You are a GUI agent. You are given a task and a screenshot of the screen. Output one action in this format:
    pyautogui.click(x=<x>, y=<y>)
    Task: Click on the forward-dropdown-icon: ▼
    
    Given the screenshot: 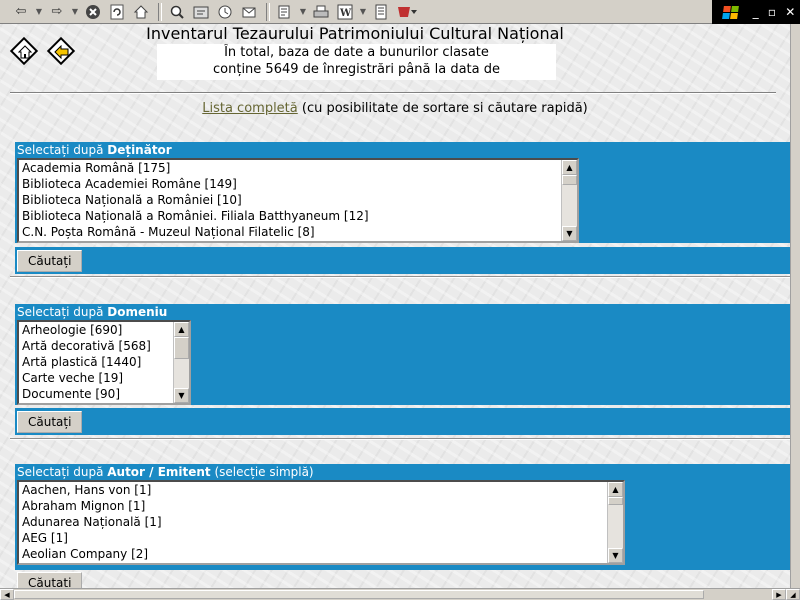 What is the action you would take?
    pyautogui.click(x=75, y=12)
    